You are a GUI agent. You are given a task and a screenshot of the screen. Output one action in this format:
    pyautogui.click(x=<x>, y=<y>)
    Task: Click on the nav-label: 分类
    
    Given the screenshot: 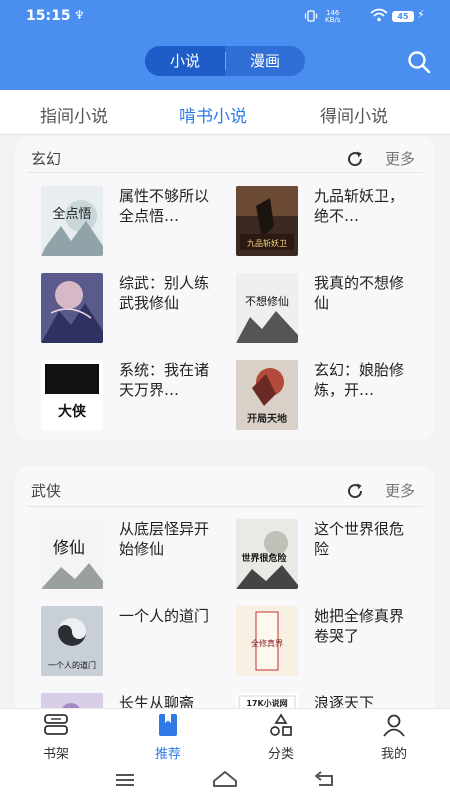 What is the action you would take?
    pyautogui.click(x=280, y=754)
    